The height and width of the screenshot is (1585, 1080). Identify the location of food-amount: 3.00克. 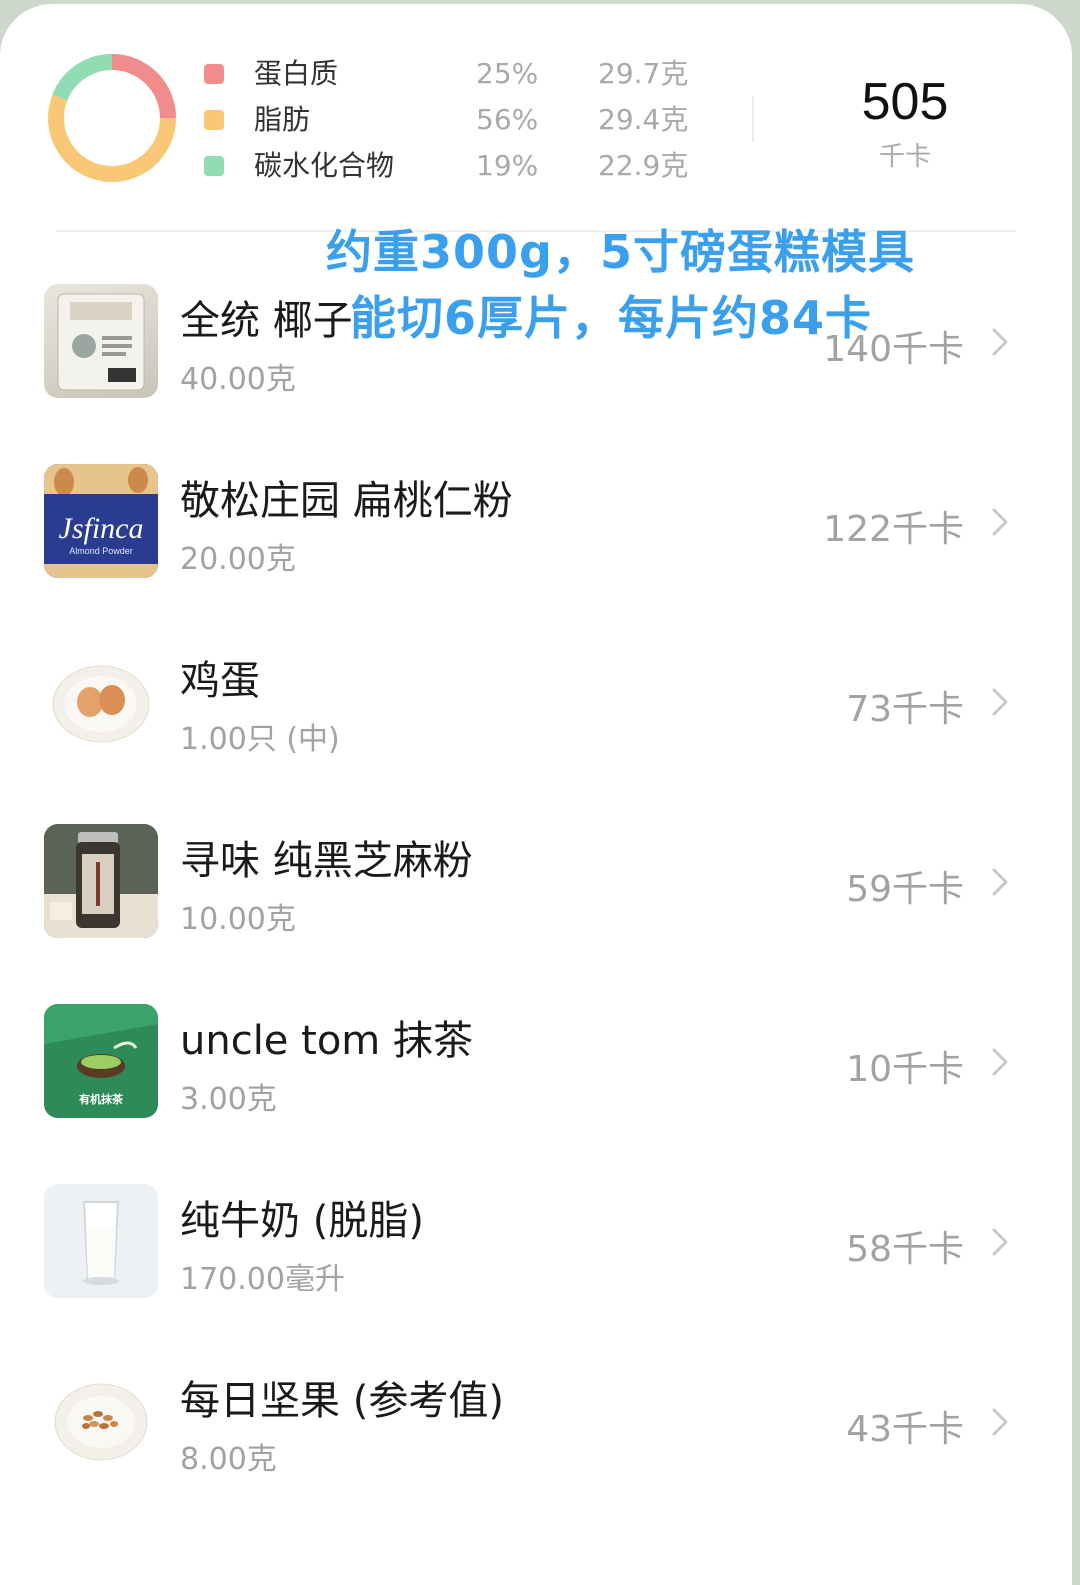
(228, 1099).